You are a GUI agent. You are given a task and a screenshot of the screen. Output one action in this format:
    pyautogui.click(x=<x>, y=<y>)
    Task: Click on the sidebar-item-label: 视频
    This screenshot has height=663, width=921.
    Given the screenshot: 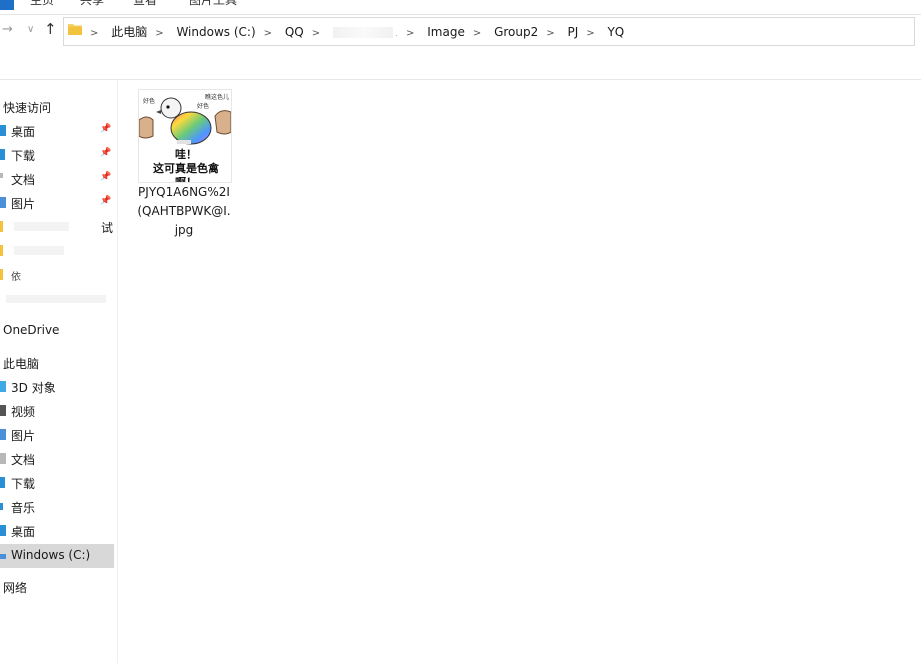 What is the action you would take?
    pyautogui.click(x=23, y=412)
    